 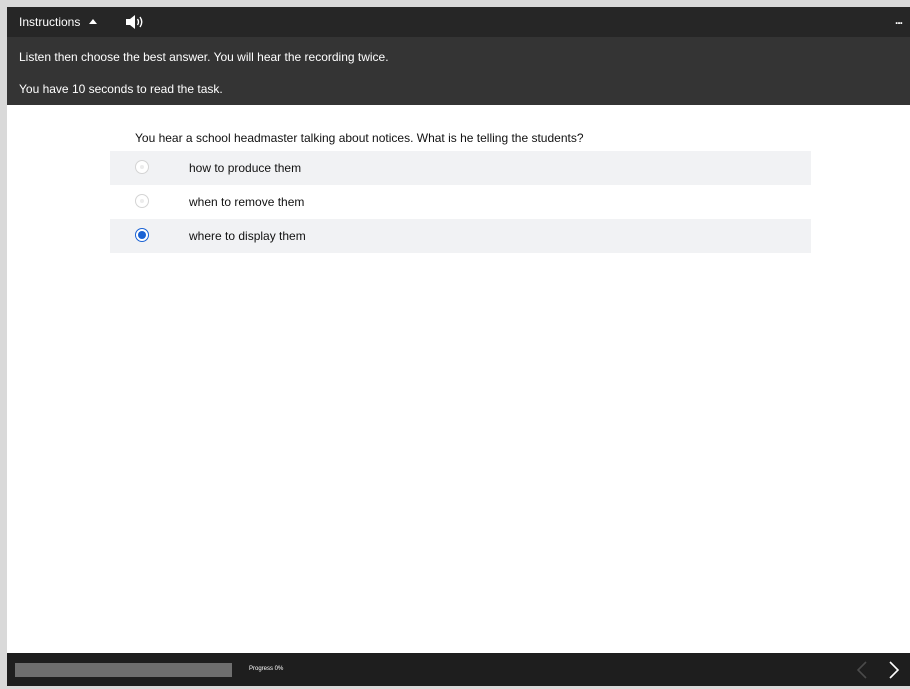 What do you see at coordinates (135, 22) in the screenshot?
I see `speaker-icon` at bounding box center [135, 22].